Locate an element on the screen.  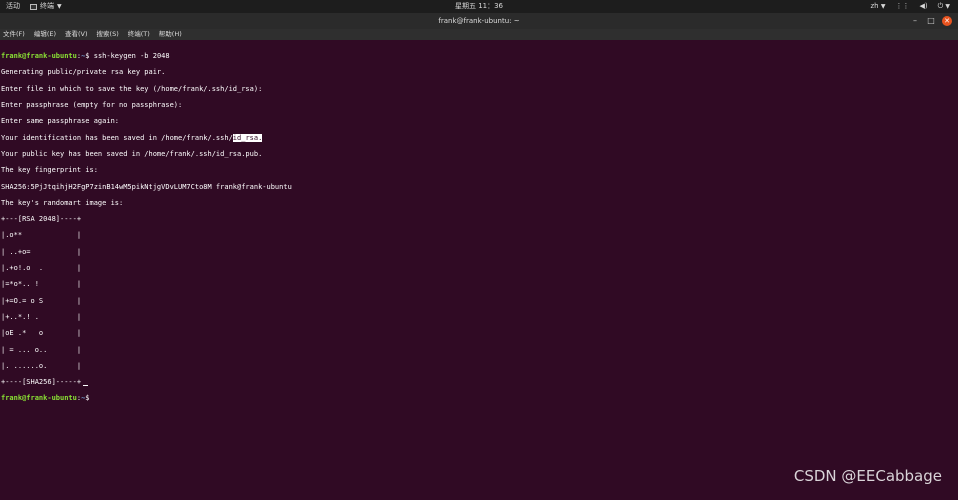
randomart-line: +---[RSA 2048]----+ is located at coordinates (41, 219).